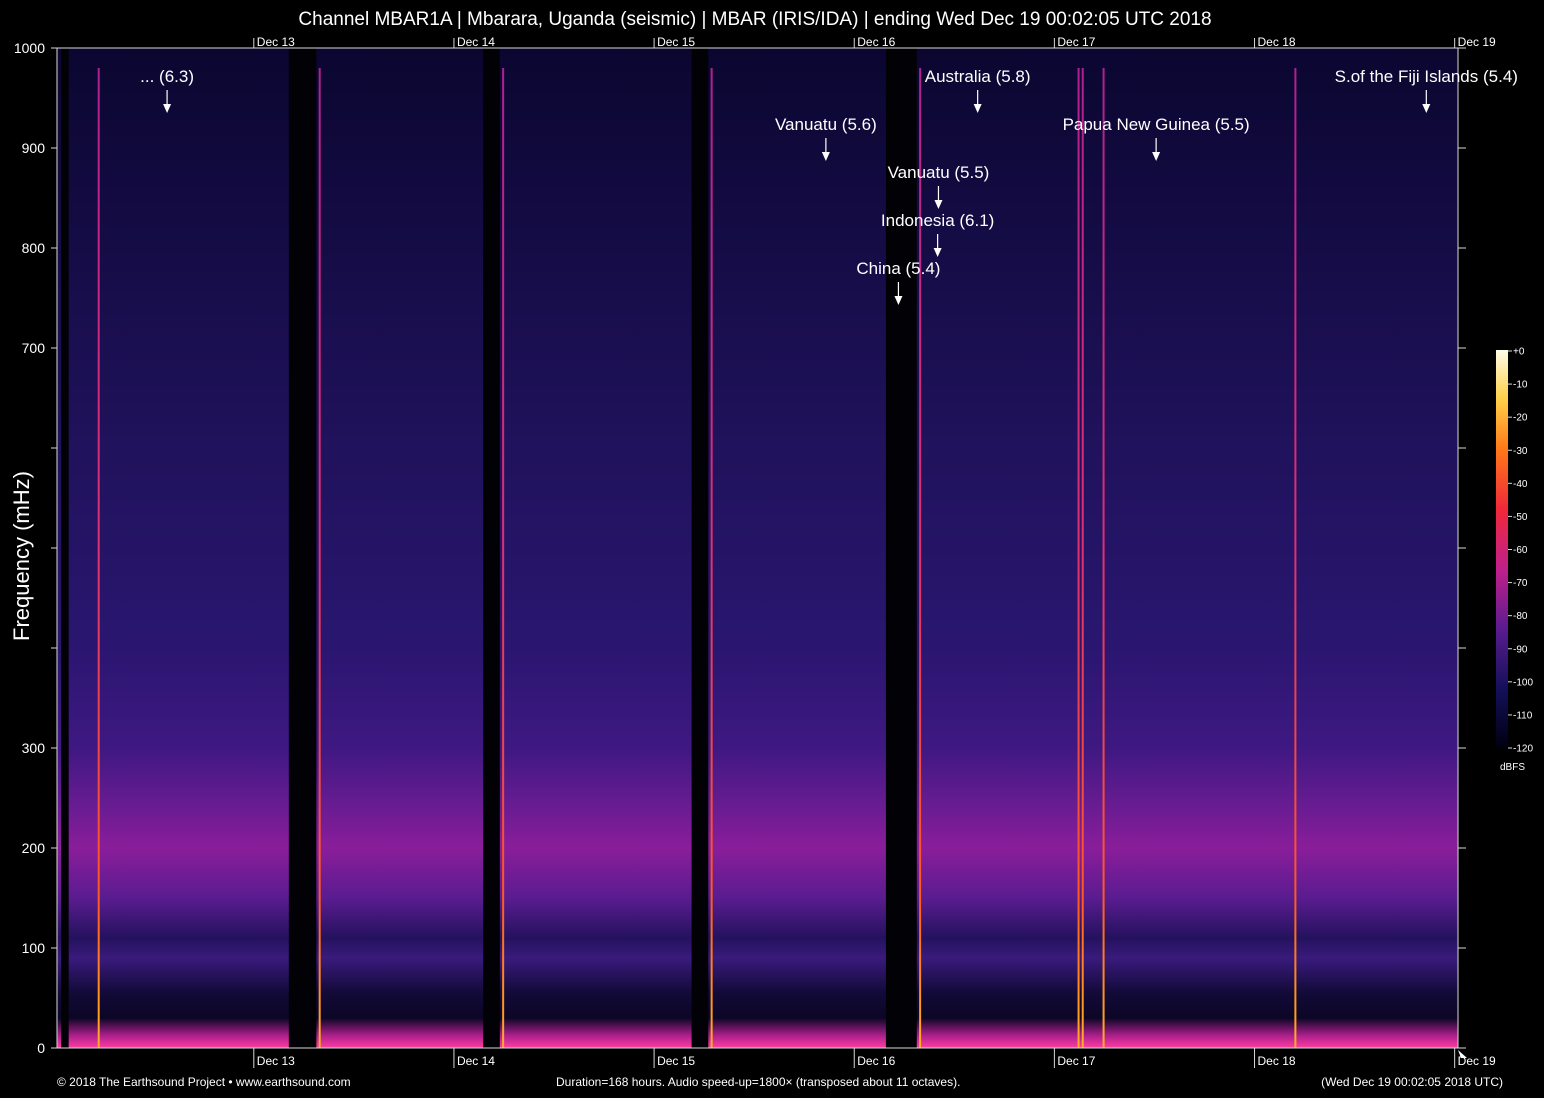  Describe the element at coordinates (1520, 385) in the screenshot. I see `colorbar-tick-label: -10` at that location.